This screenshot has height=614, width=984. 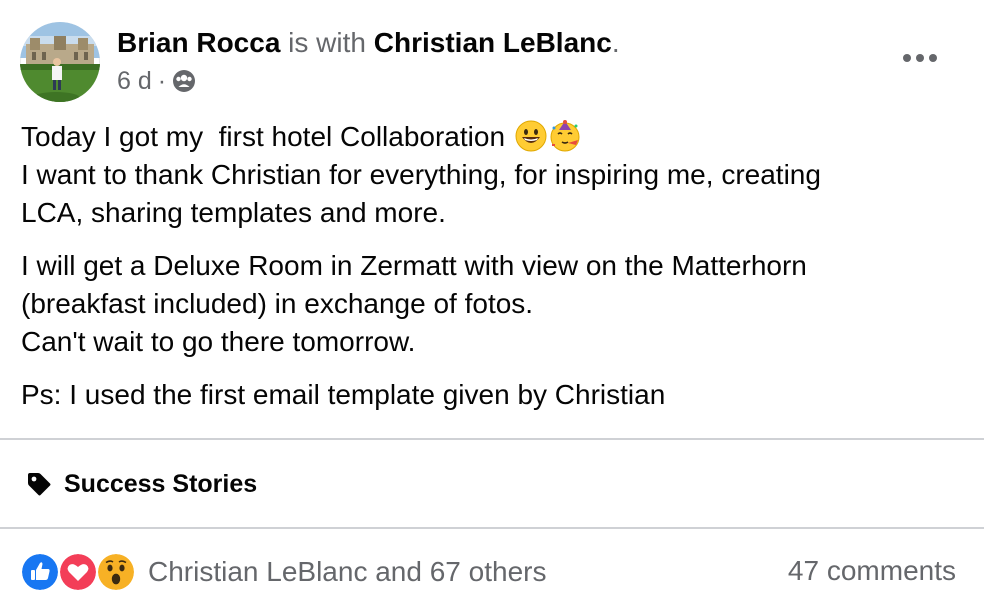 I want to click on more-horizontal-icon, so click(x=920, y=58).